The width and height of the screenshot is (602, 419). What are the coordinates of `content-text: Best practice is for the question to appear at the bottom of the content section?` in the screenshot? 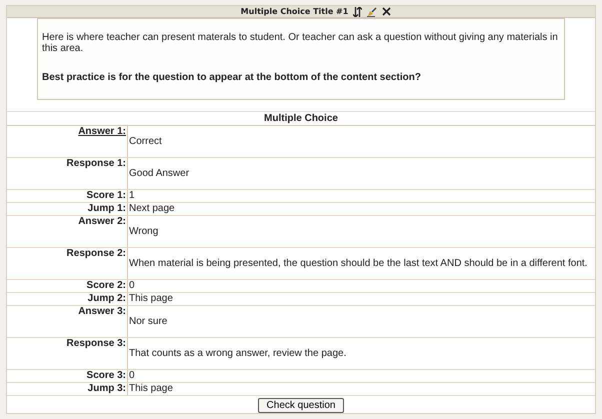 It's located at (232, 77).